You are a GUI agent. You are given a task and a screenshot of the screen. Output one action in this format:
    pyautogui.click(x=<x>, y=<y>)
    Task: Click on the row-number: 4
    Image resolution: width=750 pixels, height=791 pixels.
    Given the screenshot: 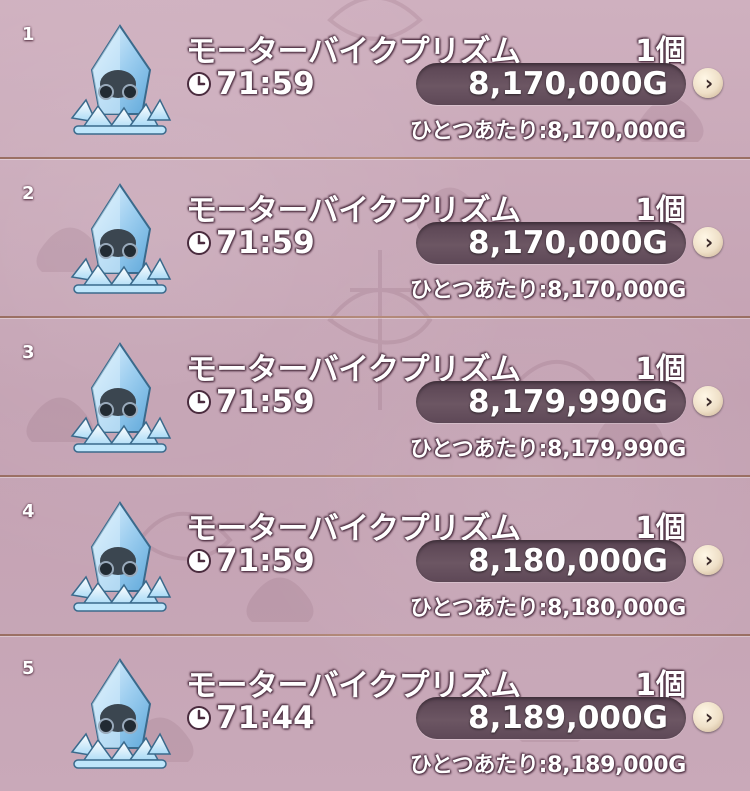 What is the action you would take?
    pyautogui.click(x=28, y=511)
    